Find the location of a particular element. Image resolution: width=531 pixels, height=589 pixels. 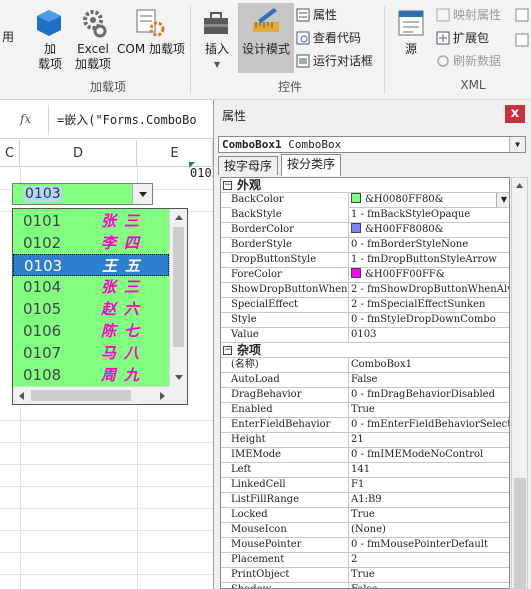

property-value: 1 - fmDropButtonStyleArrow is located at coordinates (430, 260).